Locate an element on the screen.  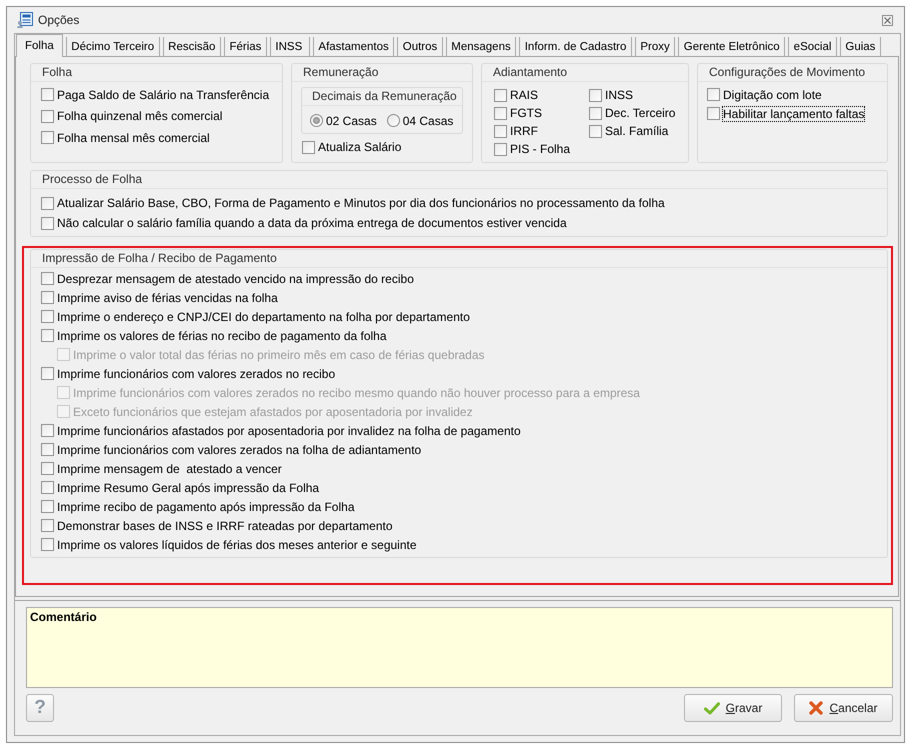
tab: Outros is located at coordinates (420, 46).